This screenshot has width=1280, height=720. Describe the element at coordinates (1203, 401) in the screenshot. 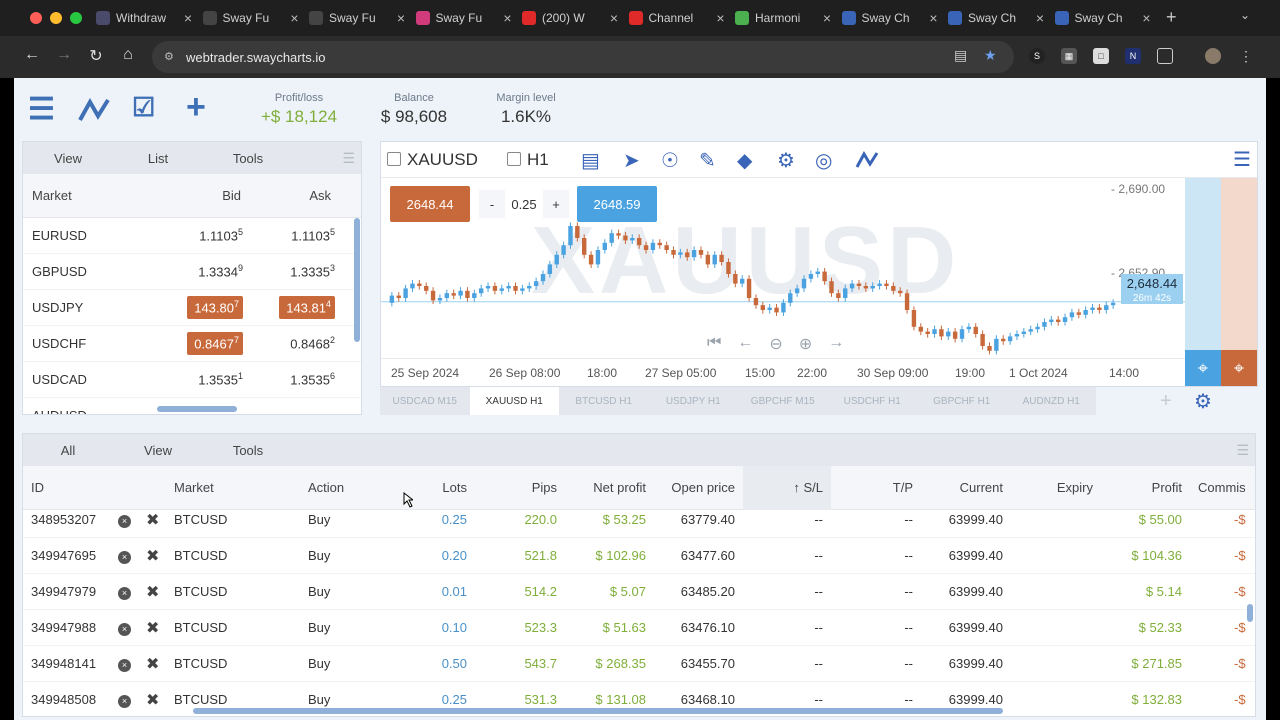

I see `chart-settings-gear-icon: ⚙` at that location.